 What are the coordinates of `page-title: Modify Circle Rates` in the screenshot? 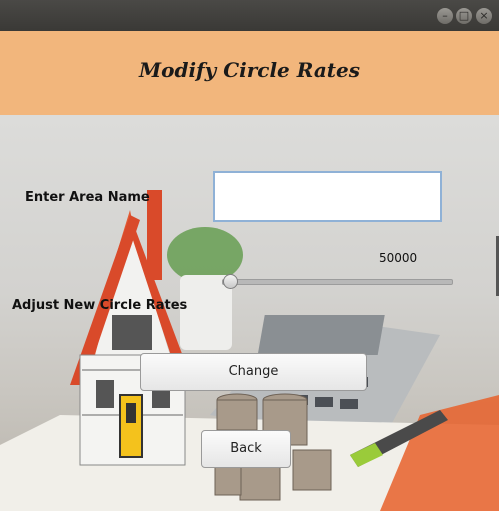 It's located at (249, 70).